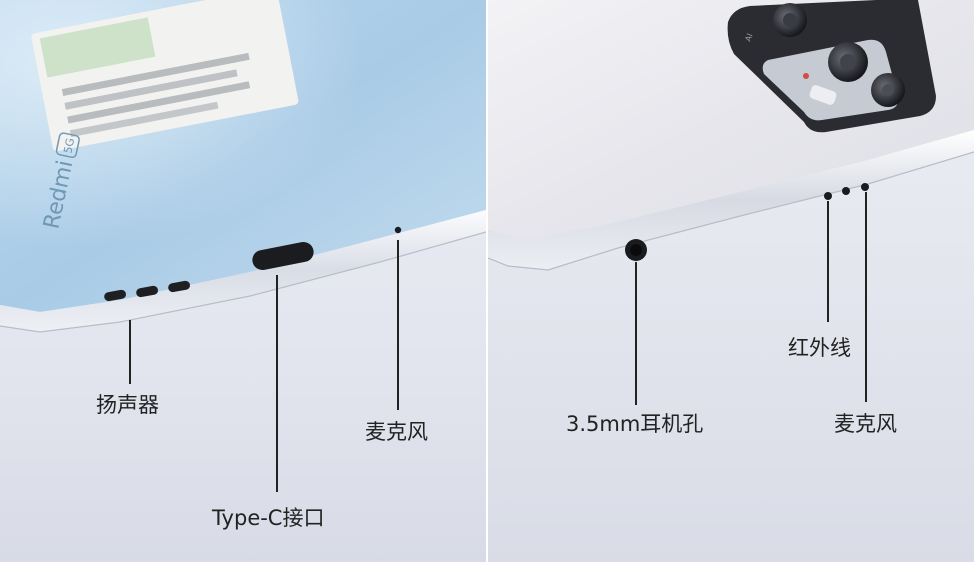 This screenshot has width=974, height=562. Describe the element at coordinates (268, 518) in the screenshot. I see `usb-c-label: Type-C接口` at that location.